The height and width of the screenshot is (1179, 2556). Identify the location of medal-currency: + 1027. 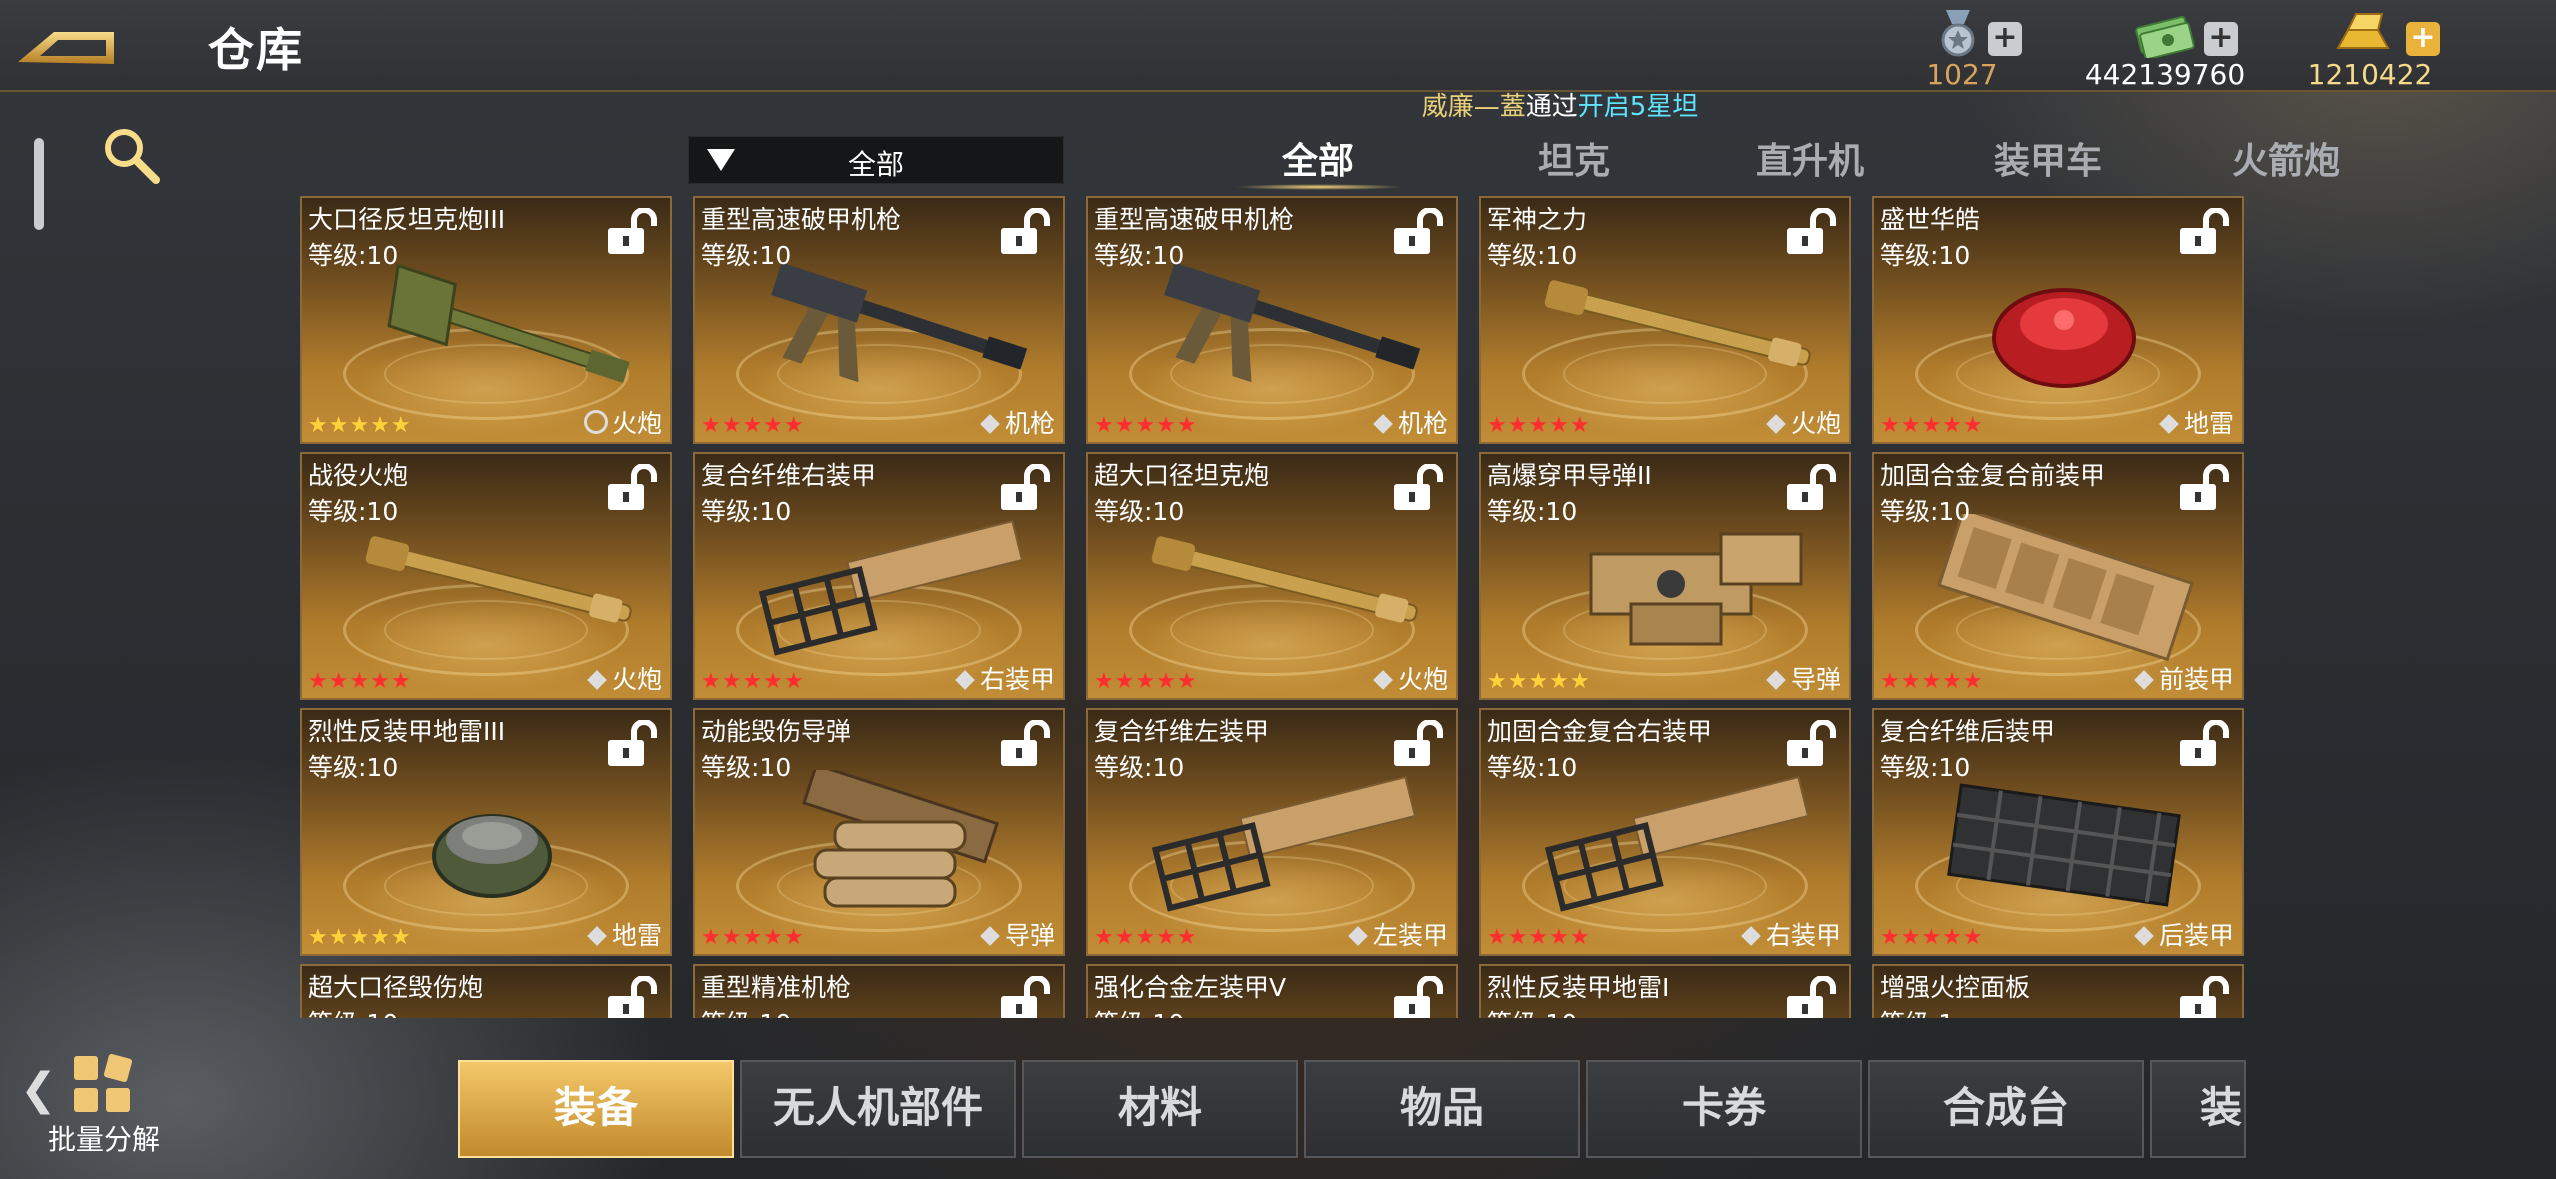
(1978, 50).